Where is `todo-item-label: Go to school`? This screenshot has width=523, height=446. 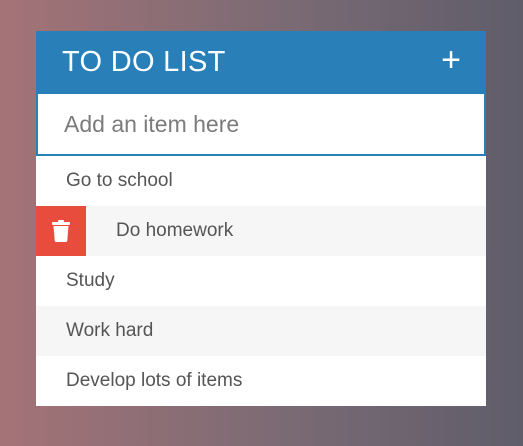
todo-item-label: Go to school is located at coordinates (119, 180).